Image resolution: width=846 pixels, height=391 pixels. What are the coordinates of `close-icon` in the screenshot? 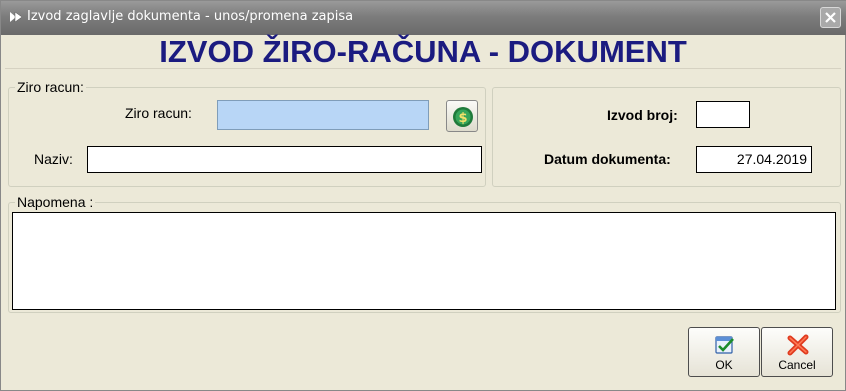 It's located at (830, 17).